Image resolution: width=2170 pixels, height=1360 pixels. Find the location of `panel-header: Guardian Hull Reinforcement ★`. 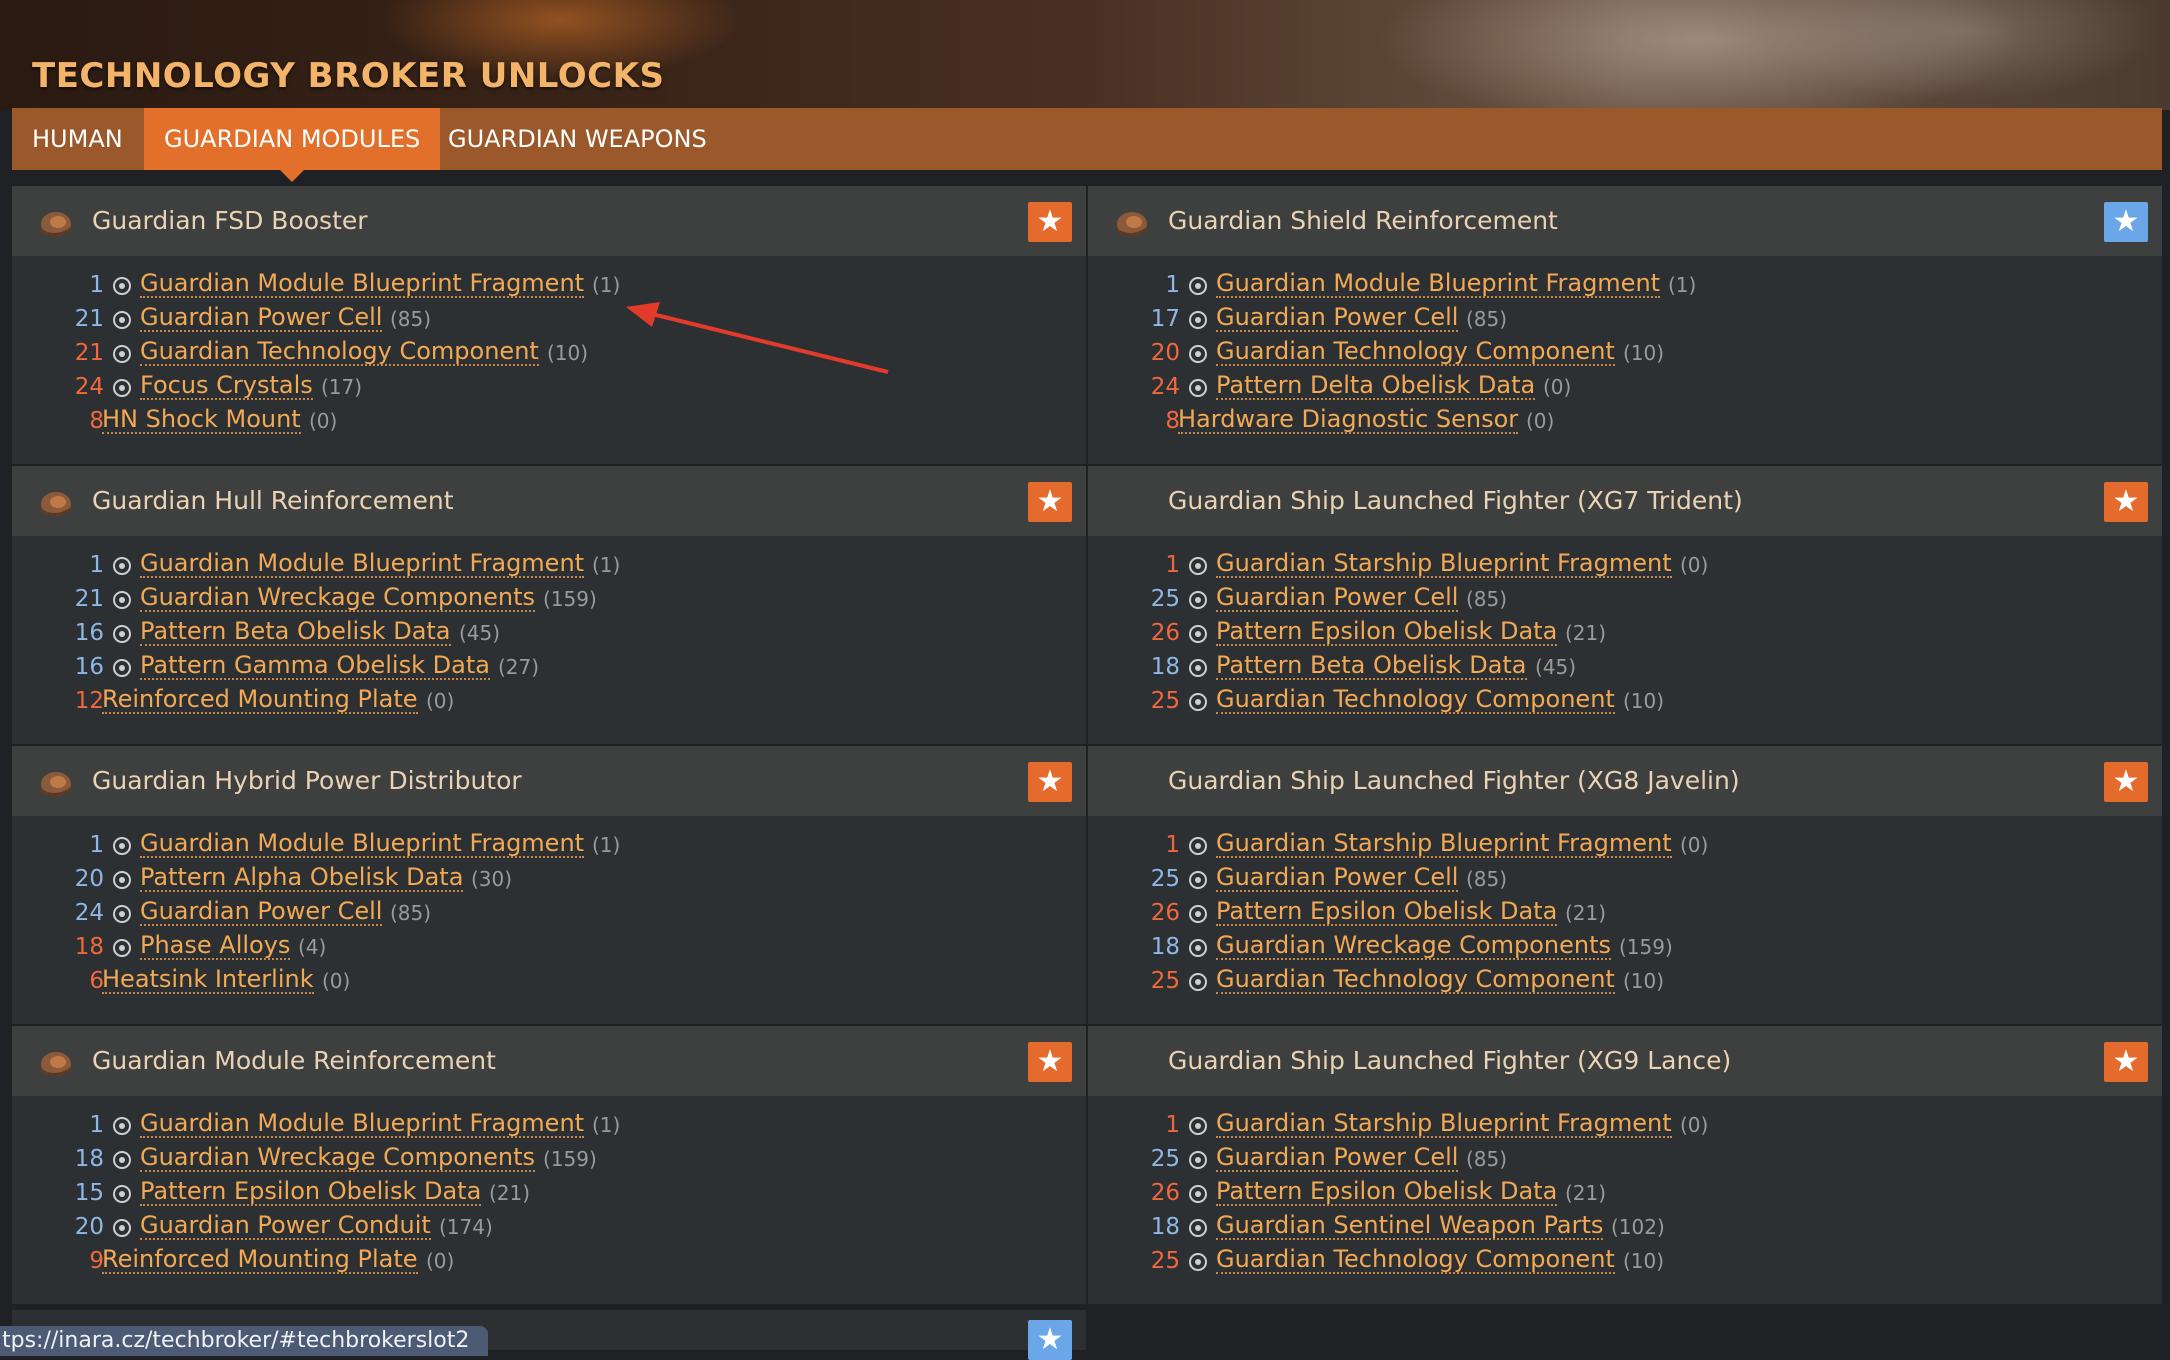

panel-header: Guardian Hull Reinforcement ★ is located at coordinates (549, 501).